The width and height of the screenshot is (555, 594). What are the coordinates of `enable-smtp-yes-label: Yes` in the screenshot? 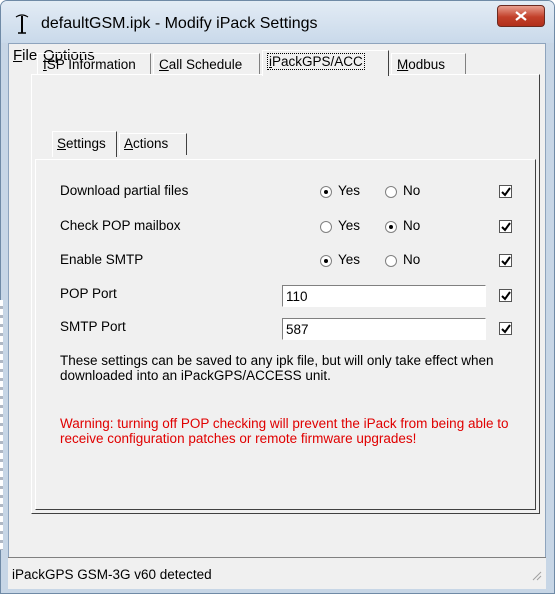 It's located at (349, 259).